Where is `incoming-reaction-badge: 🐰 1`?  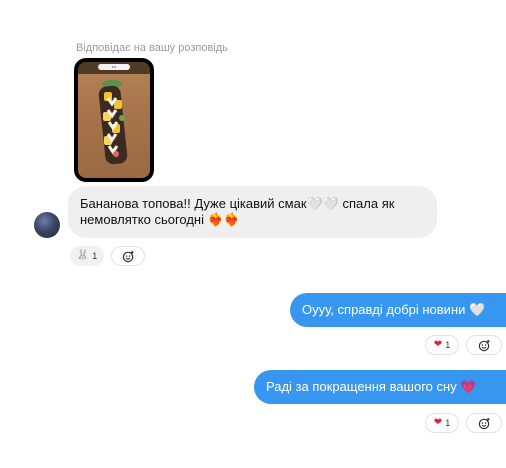 incoming-reaction-badge: 🐰 1 is located at coordinates (87, 256).